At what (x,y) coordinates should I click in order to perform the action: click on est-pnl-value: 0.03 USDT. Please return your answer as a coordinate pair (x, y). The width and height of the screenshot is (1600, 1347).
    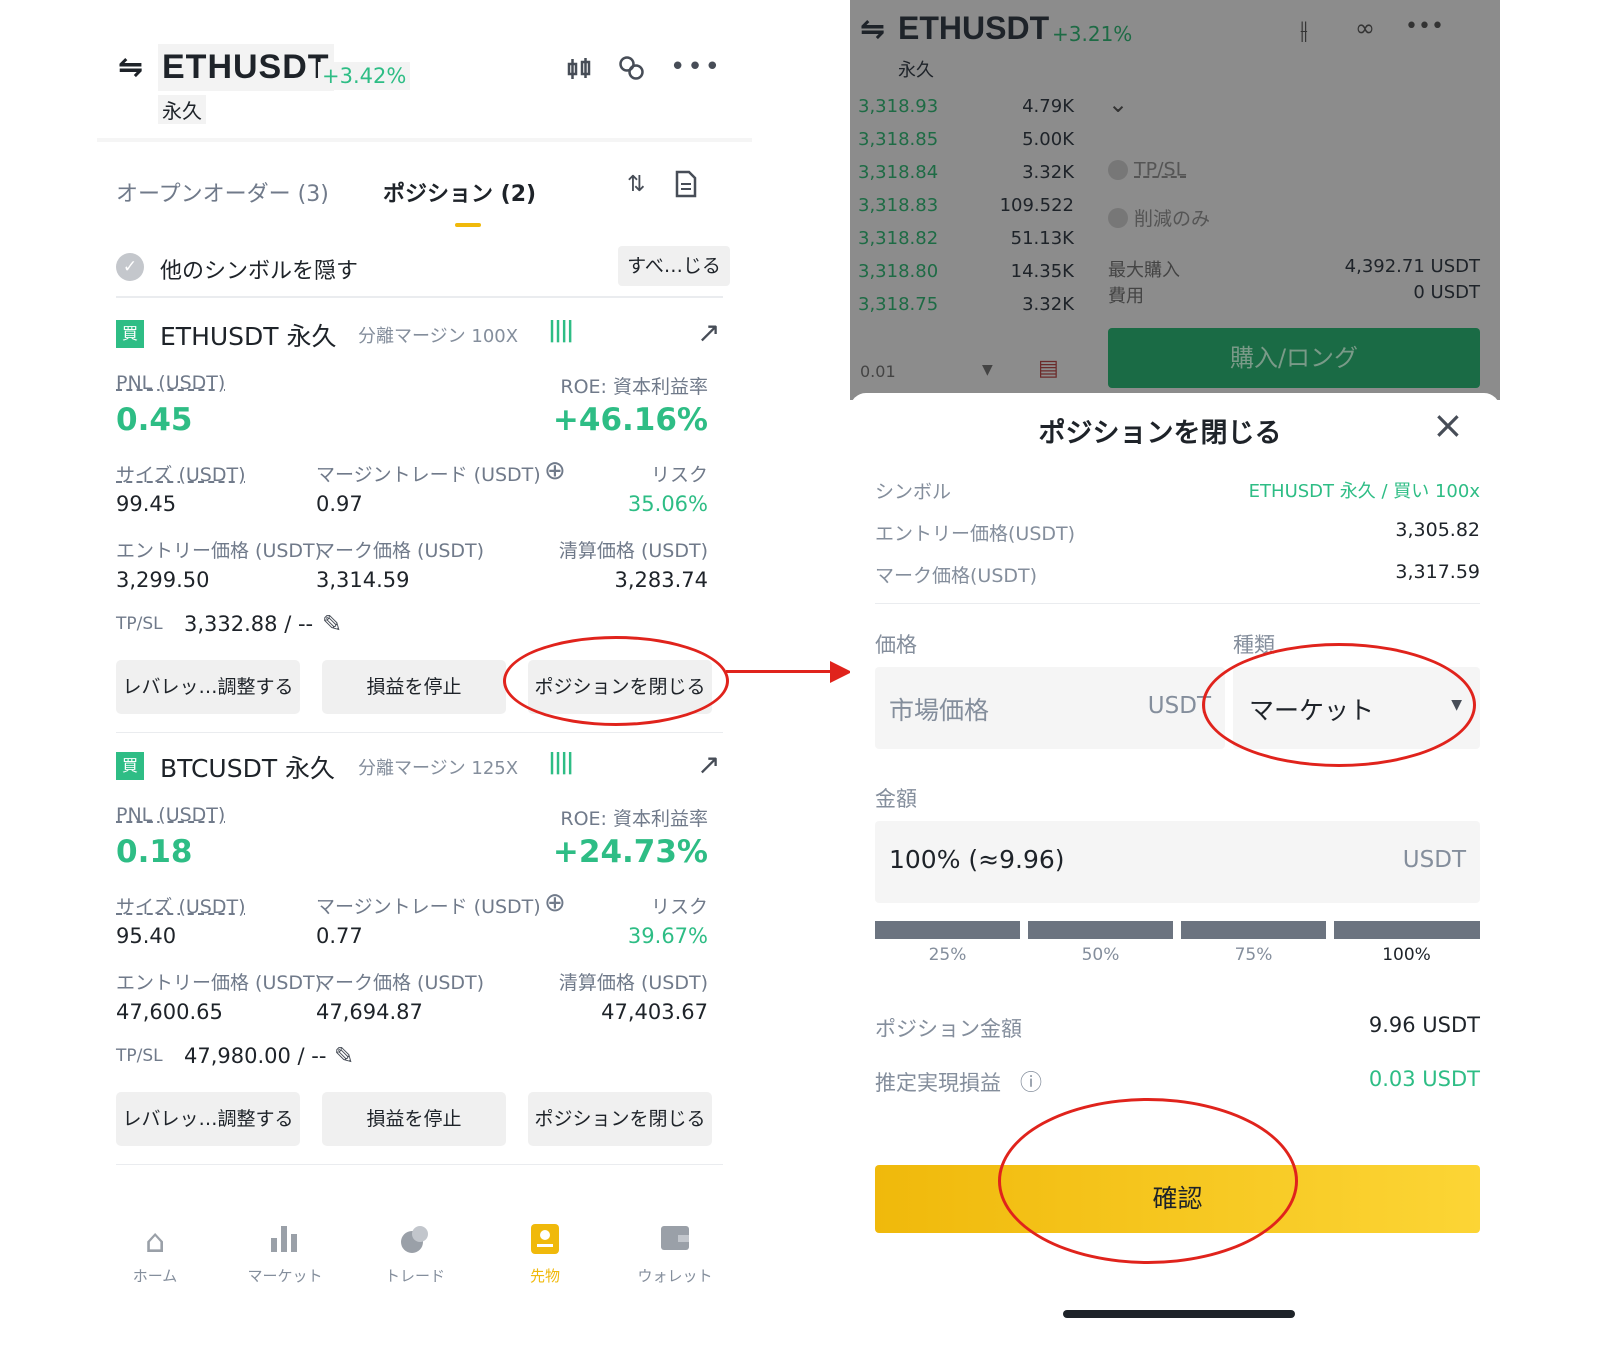
    Looking at the image, I should click on (1424, 1079).